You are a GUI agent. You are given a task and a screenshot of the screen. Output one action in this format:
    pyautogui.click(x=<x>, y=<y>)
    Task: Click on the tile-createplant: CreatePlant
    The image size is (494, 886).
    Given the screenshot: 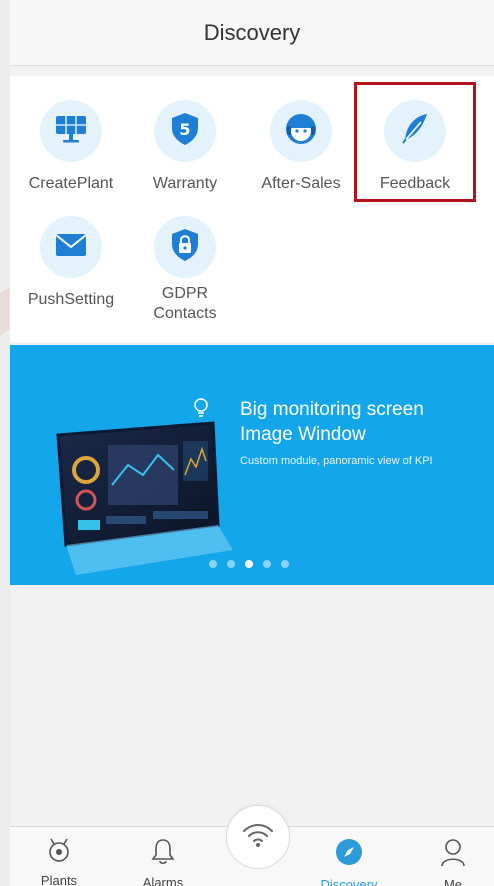 What is the action you would take?
    pyautogui.click(x=71, y=147)
    